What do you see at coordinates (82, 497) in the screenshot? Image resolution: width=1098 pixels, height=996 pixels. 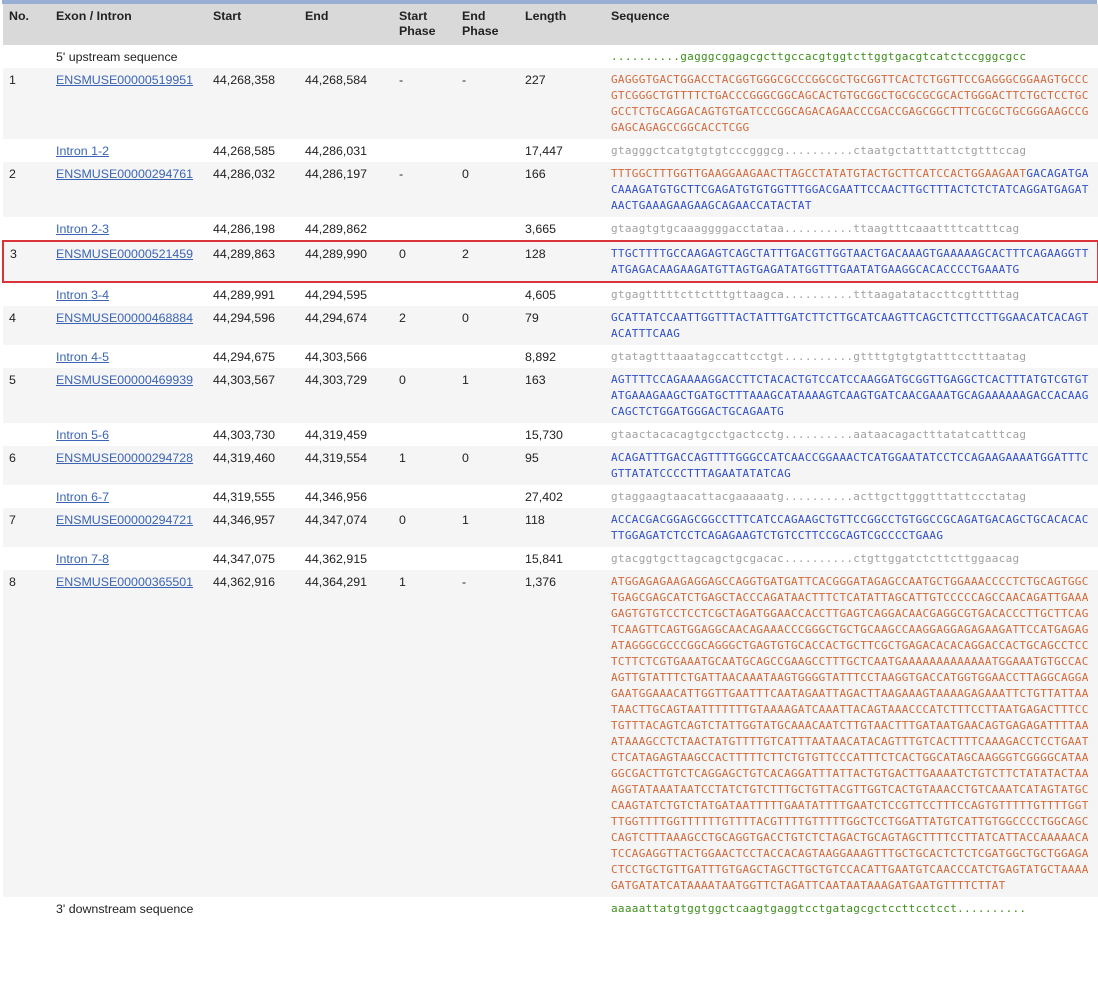 I see `intron-link: Intron 6-7` at bounding box center [82, 497].